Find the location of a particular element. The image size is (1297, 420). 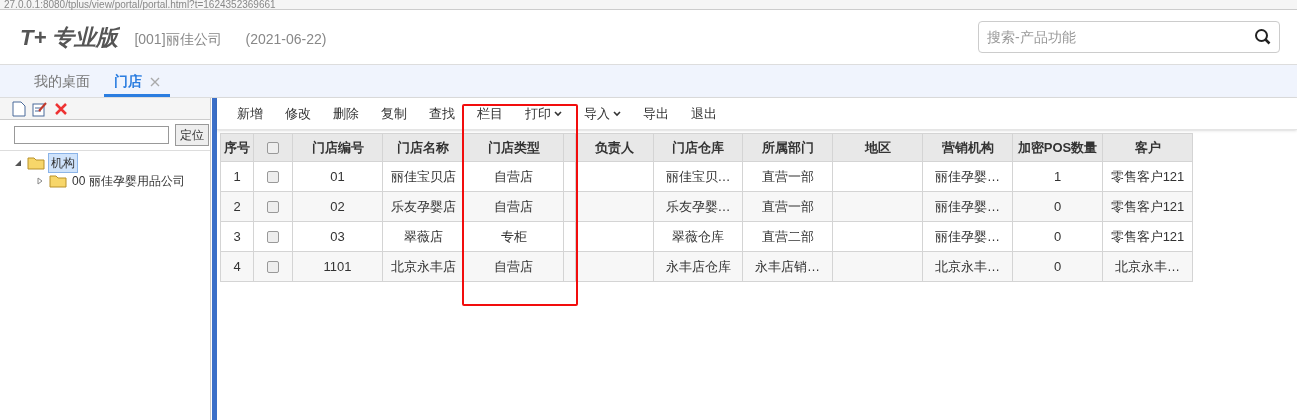

new-document-icon is located at coordinates (19, 108).